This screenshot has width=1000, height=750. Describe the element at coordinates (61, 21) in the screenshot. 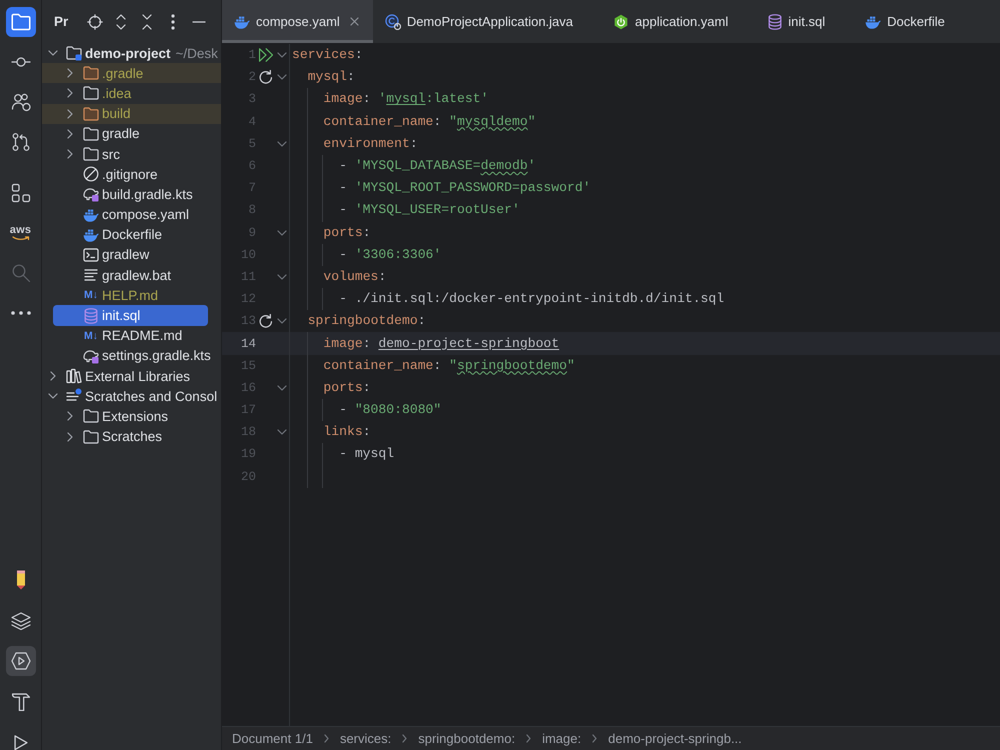

I see `panel-title: Pr` at that location.